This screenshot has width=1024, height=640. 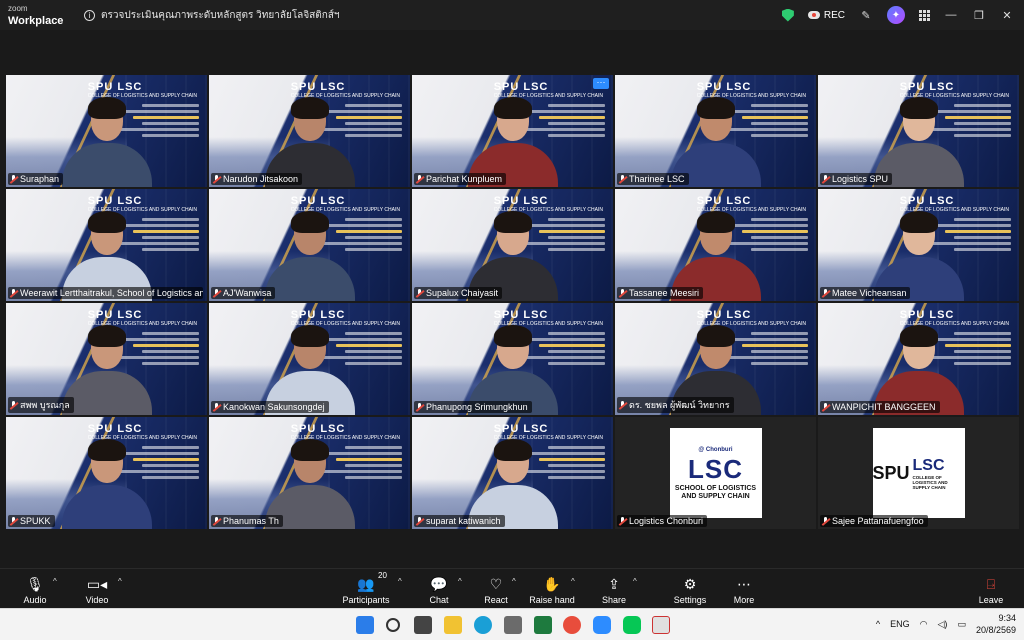 I want to click on wifi-icon: ◠, so click(x=924, y=624).